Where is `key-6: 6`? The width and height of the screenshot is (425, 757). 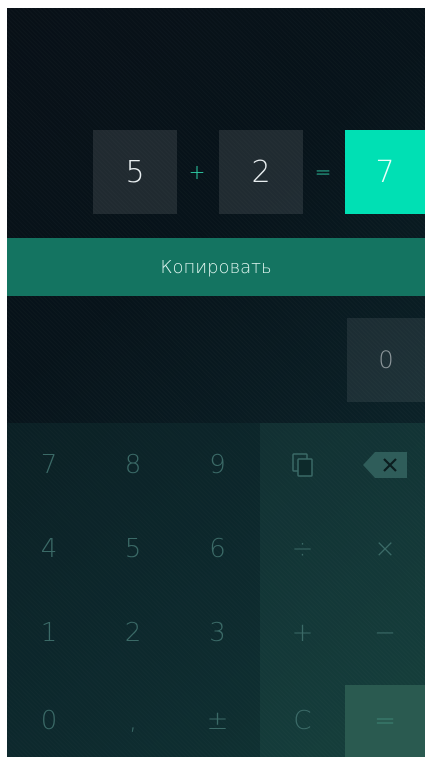
key-6: 6 is located at coordinates (217, 549).